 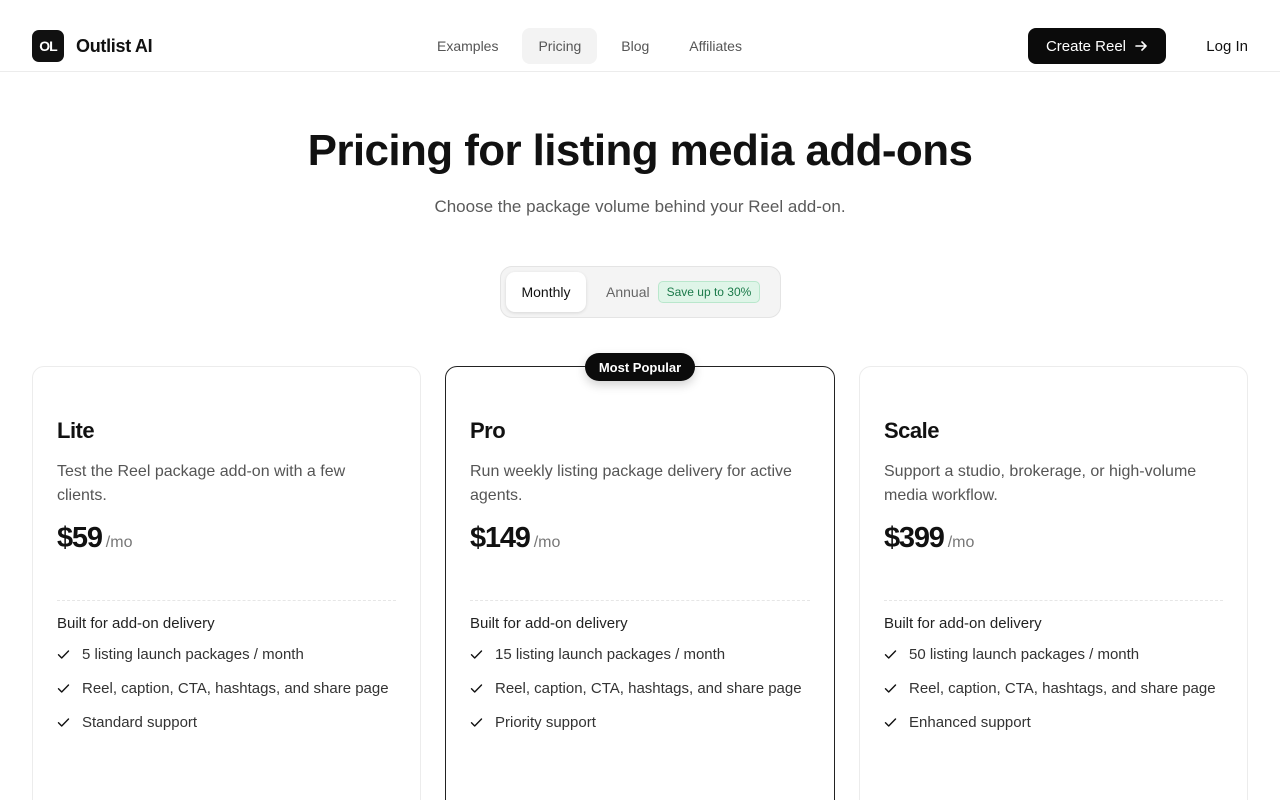 What do you see at coordinates (140, 722) in the screenshot?
I see `feature-text: Standard support` at bounding box center [140, 722].